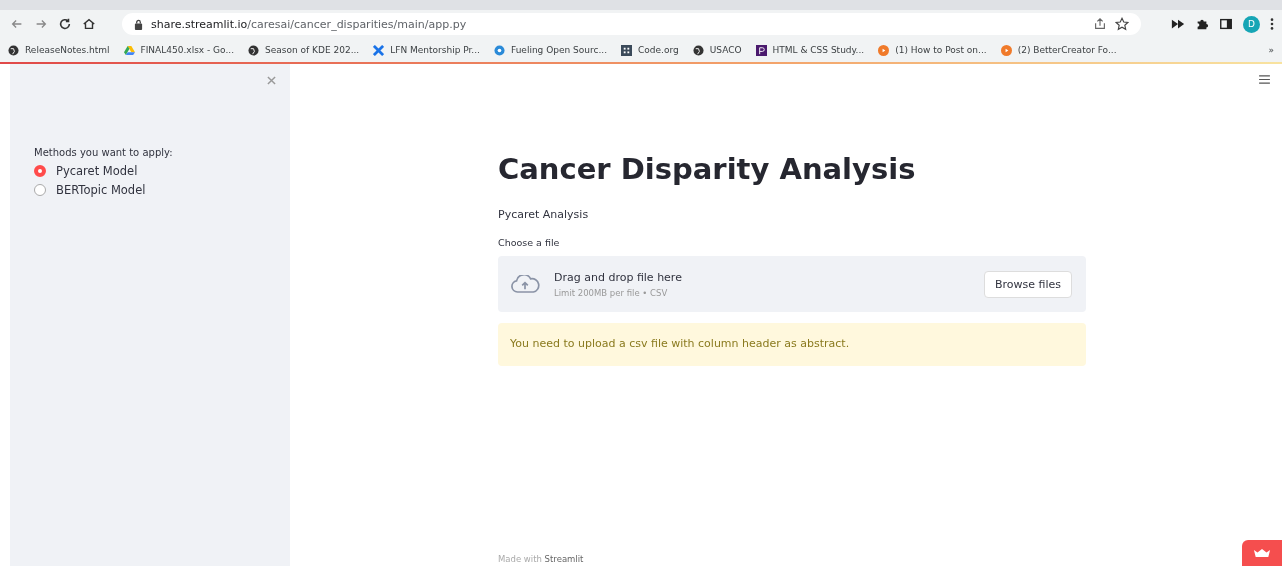 The height and width of the screenshot is (566, 1282). I want to click on crown-icon, so click(1262, 553).